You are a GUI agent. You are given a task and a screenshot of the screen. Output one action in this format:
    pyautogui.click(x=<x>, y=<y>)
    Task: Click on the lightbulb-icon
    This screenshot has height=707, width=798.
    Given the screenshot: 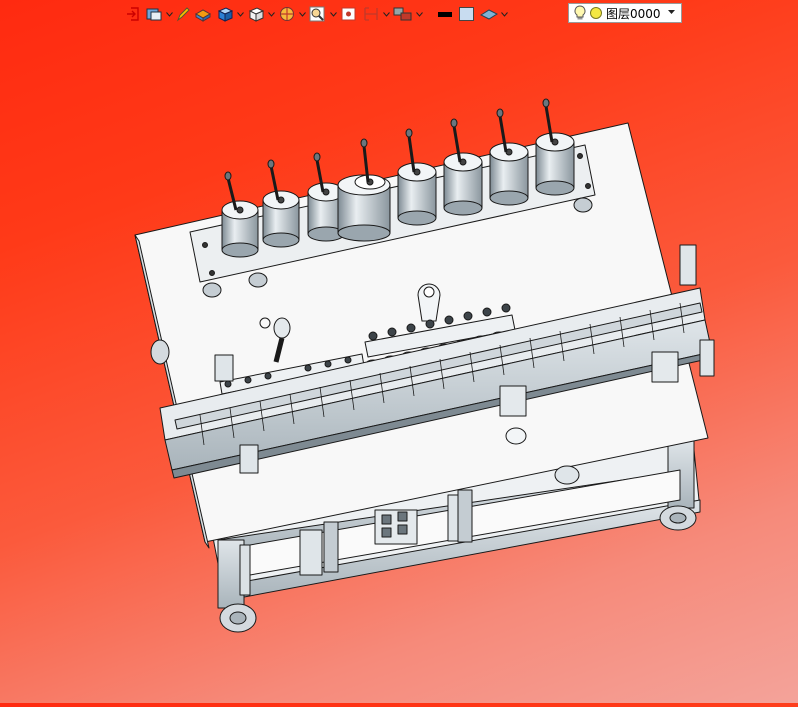 What is the action you would take?
    pyautogui.click(x=580, y=12)
    